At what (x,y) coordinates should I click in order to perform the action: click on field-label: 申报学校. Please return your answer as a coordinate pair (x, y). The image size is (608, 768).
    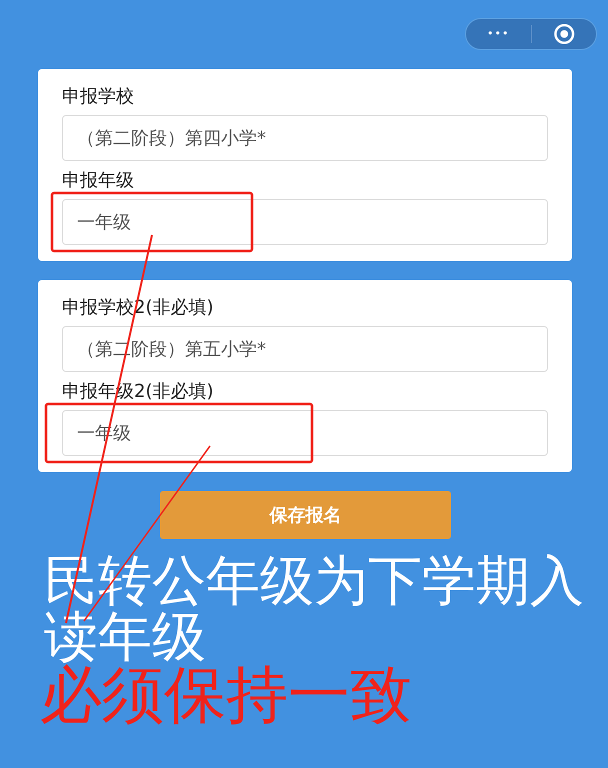
    Looking at the image, I should click on (98, 97).